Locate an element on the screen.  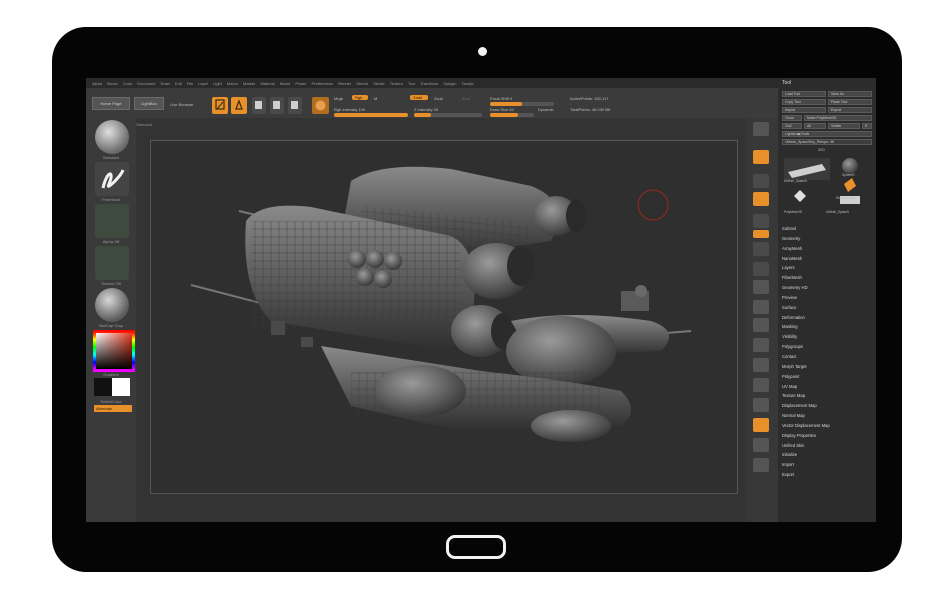
local-icon is located at coordinates (761, 287).